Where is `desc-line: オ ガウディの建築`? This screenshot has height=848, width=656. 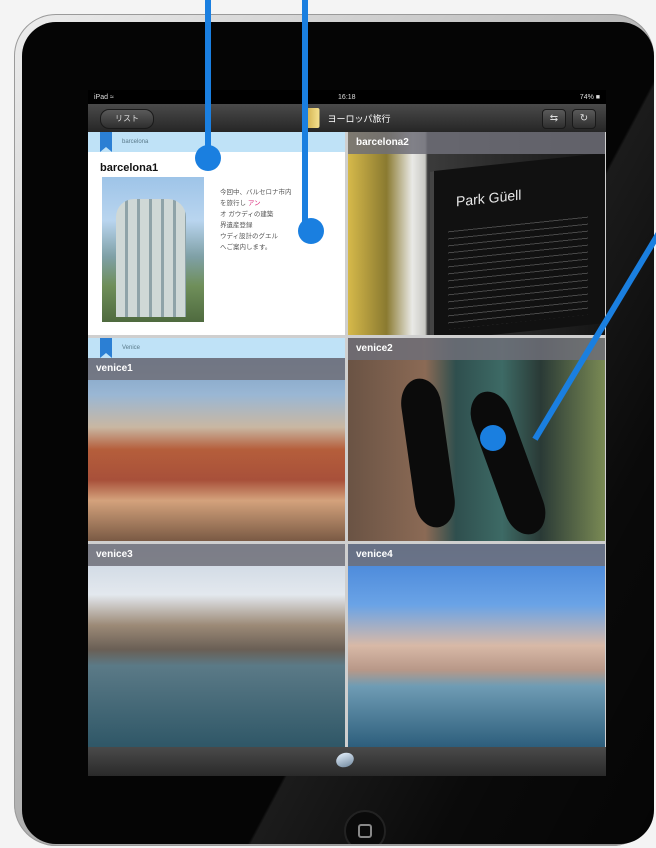
desc-line: オ ガウディの建築 is located at coordinates (247, 214).